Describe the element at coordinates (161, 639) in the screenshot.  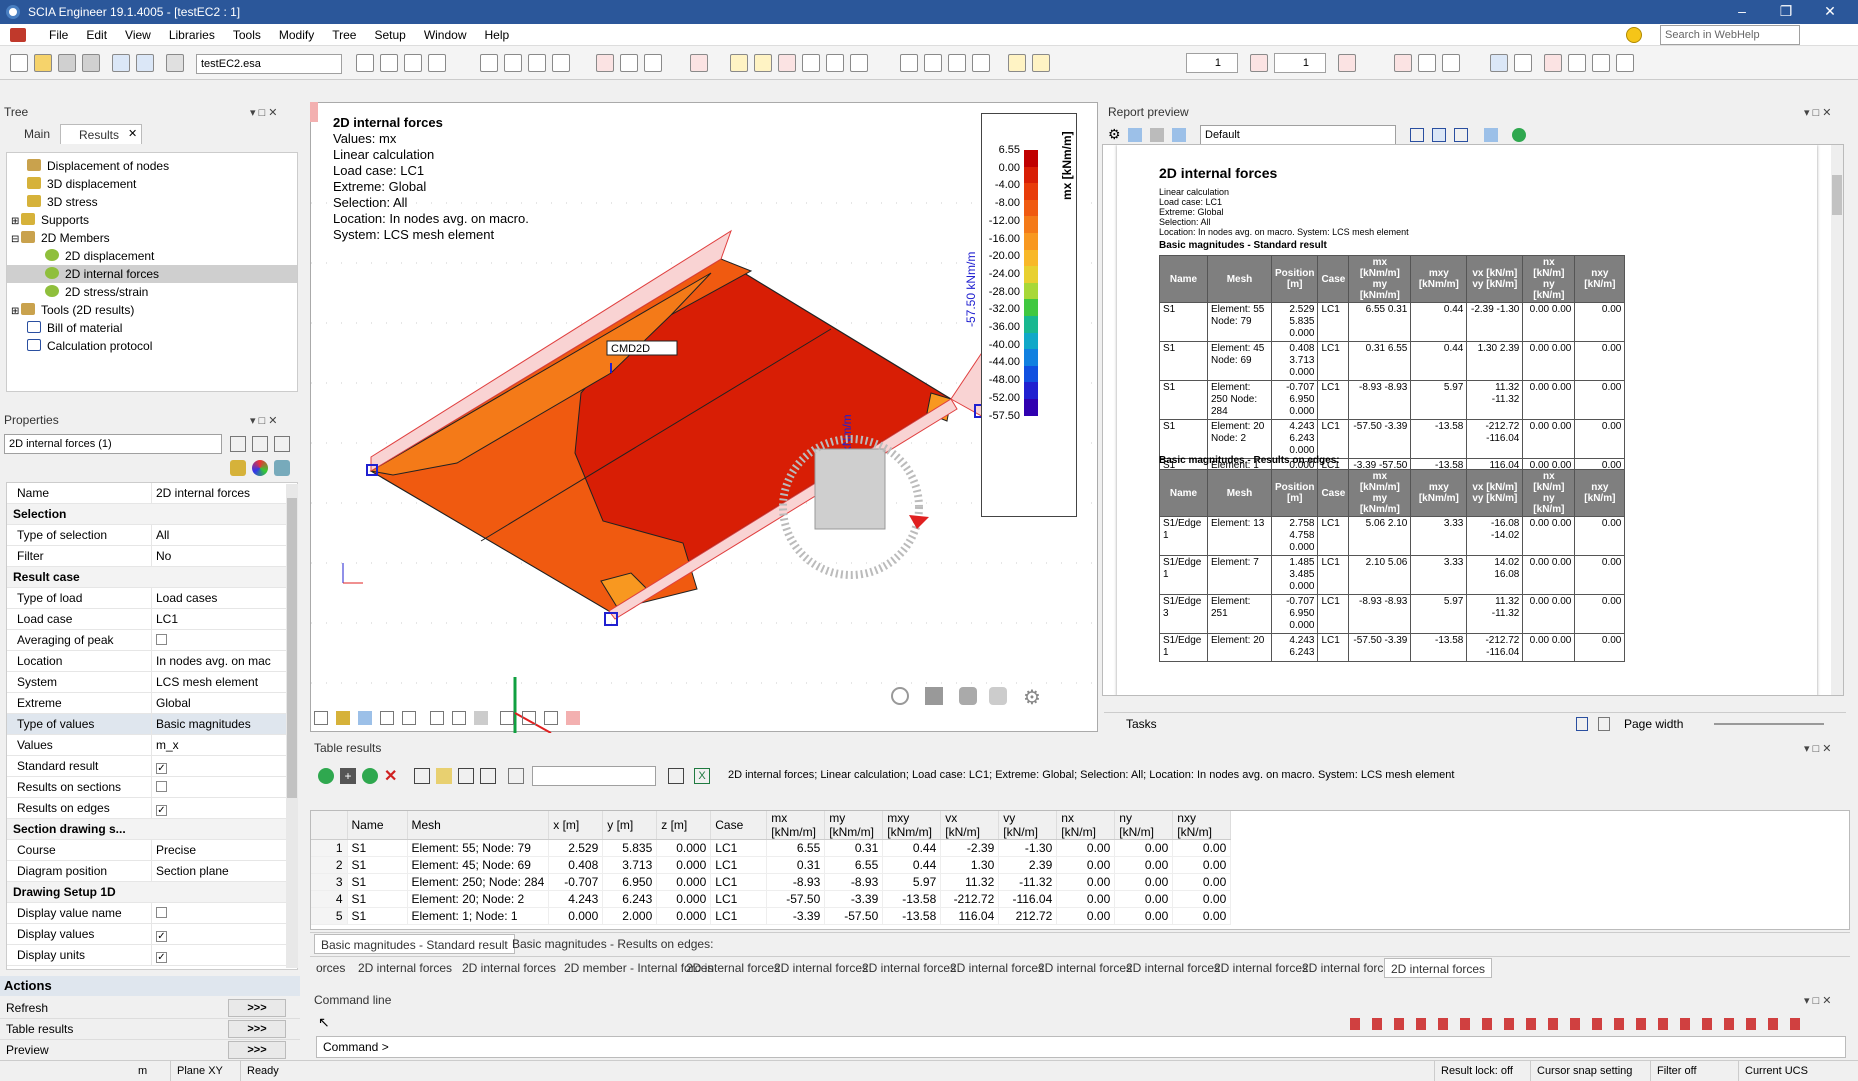
I see `property-checkbox` at that location.